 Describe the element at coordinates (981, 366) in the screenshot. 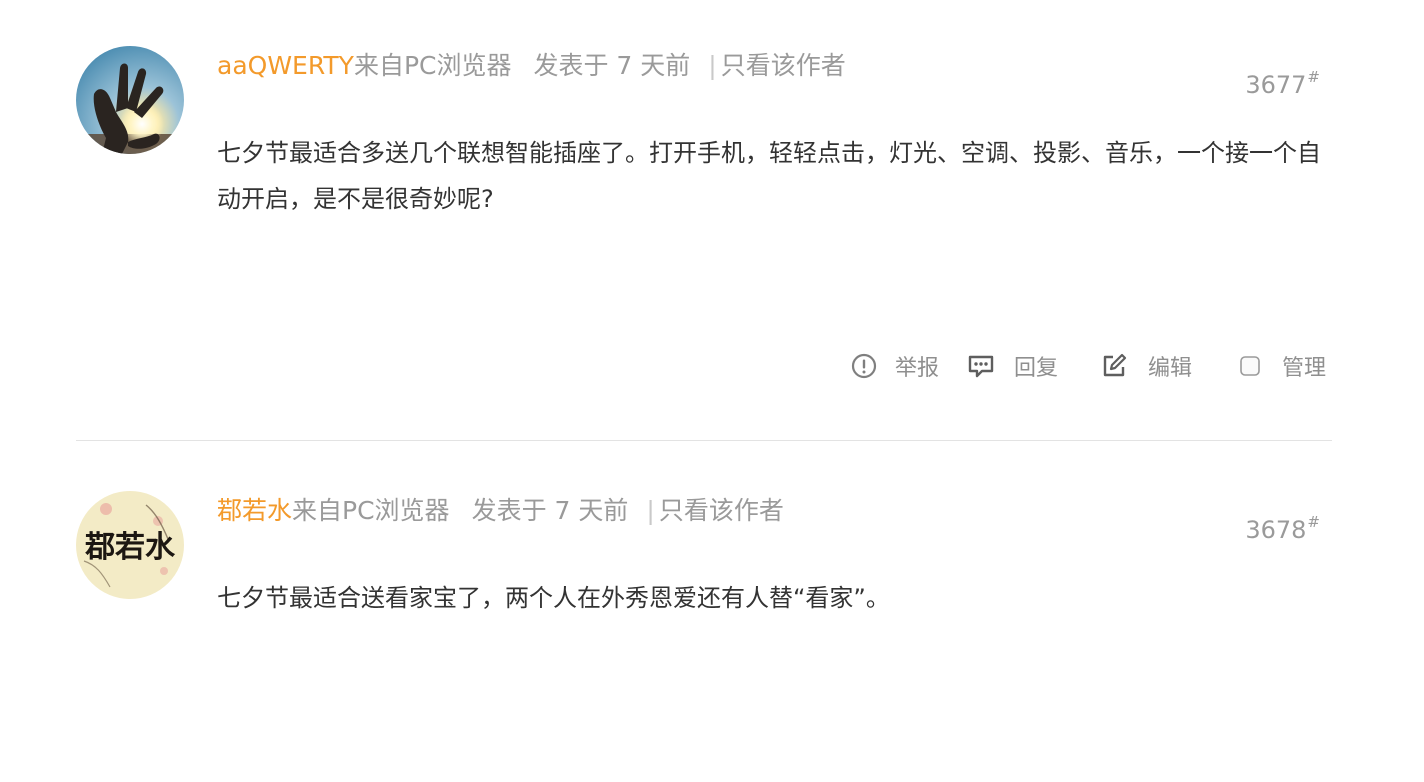

I see `comment-dots-icon` at that location.